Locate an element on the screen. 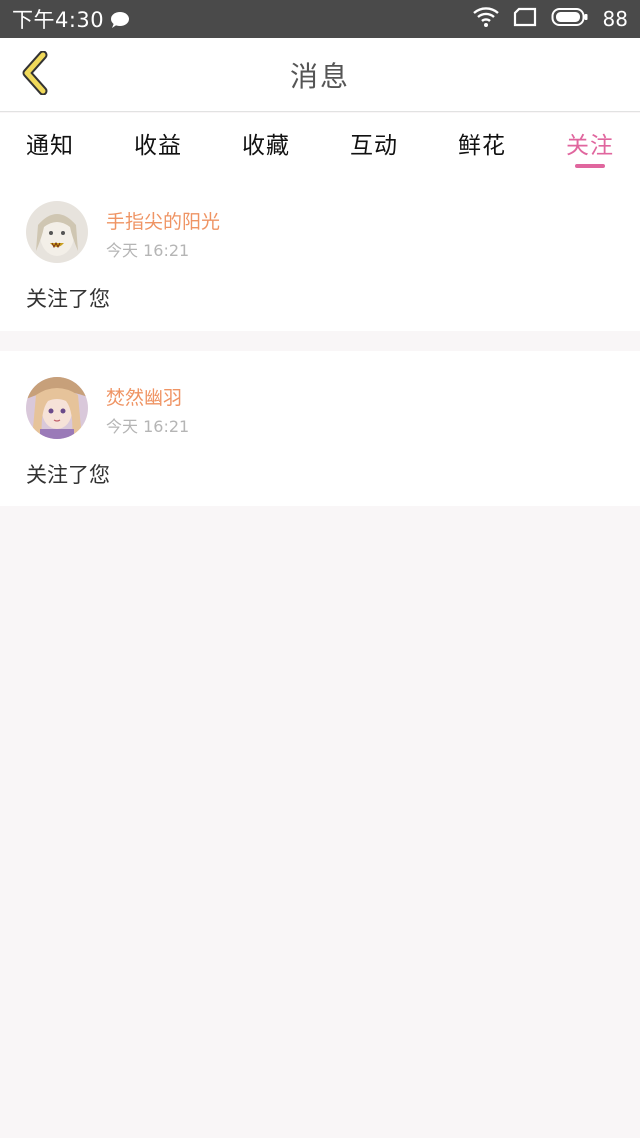  tab-flowers: 鲜花 is located at coordinates (482, 143).